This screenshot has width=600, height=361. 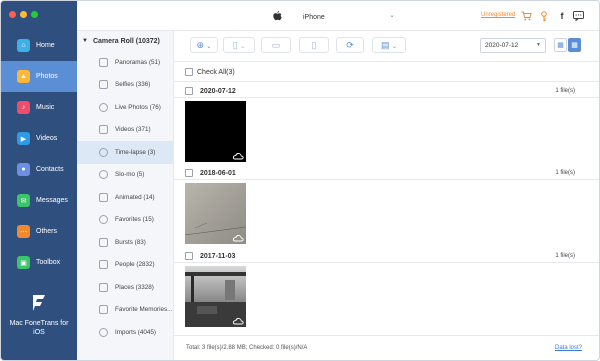 I want to click on album-label: Bursts (83), so click(x=130, y=242).